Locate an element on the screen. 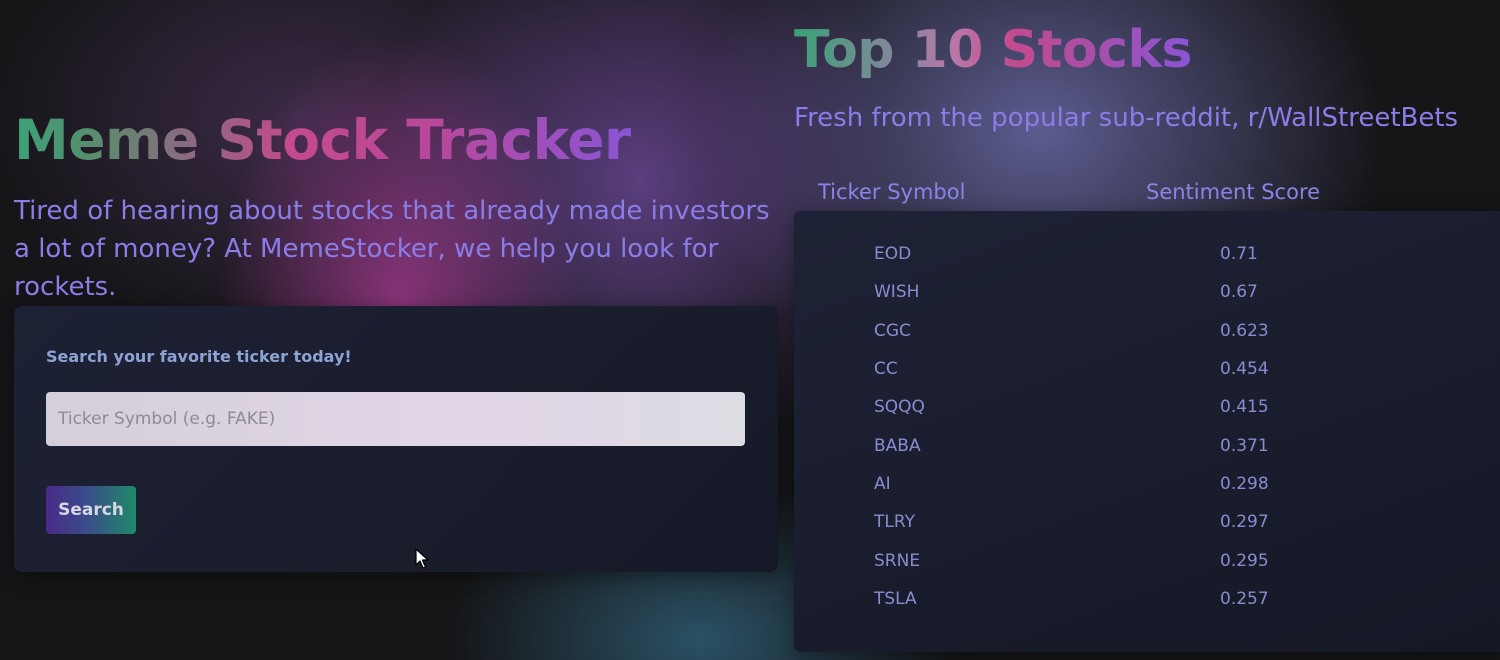 This screenshot has height=660, width=1500. ticker-symbol: AI is located at coordinates (882, 484).